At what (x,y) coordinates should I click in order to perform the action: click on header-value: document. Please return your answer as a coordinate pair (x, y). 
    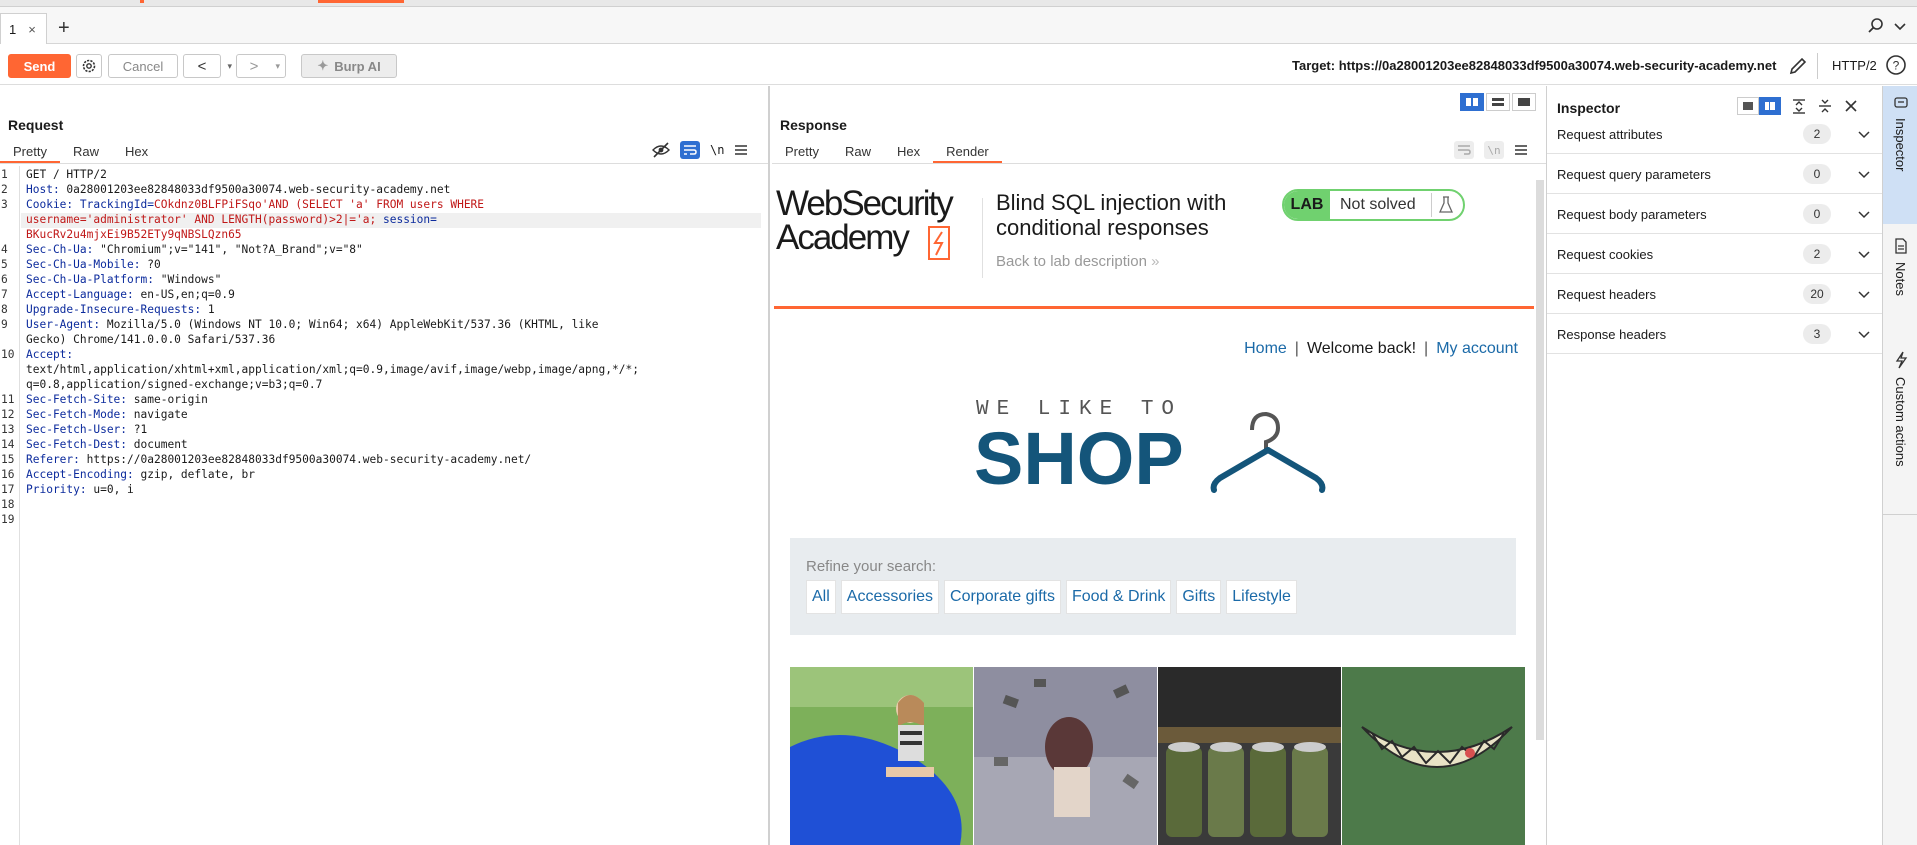
    Looking at the image, I should click on (157, 444).